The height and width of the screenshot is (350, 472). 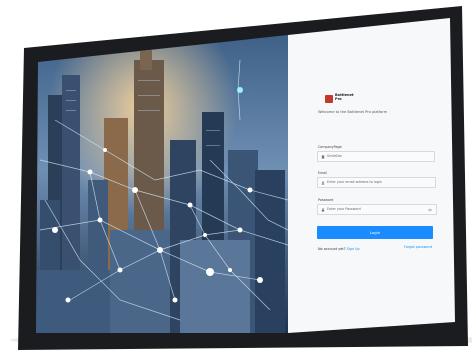 I want to click on eye-icon, so click(x=430, y=210).